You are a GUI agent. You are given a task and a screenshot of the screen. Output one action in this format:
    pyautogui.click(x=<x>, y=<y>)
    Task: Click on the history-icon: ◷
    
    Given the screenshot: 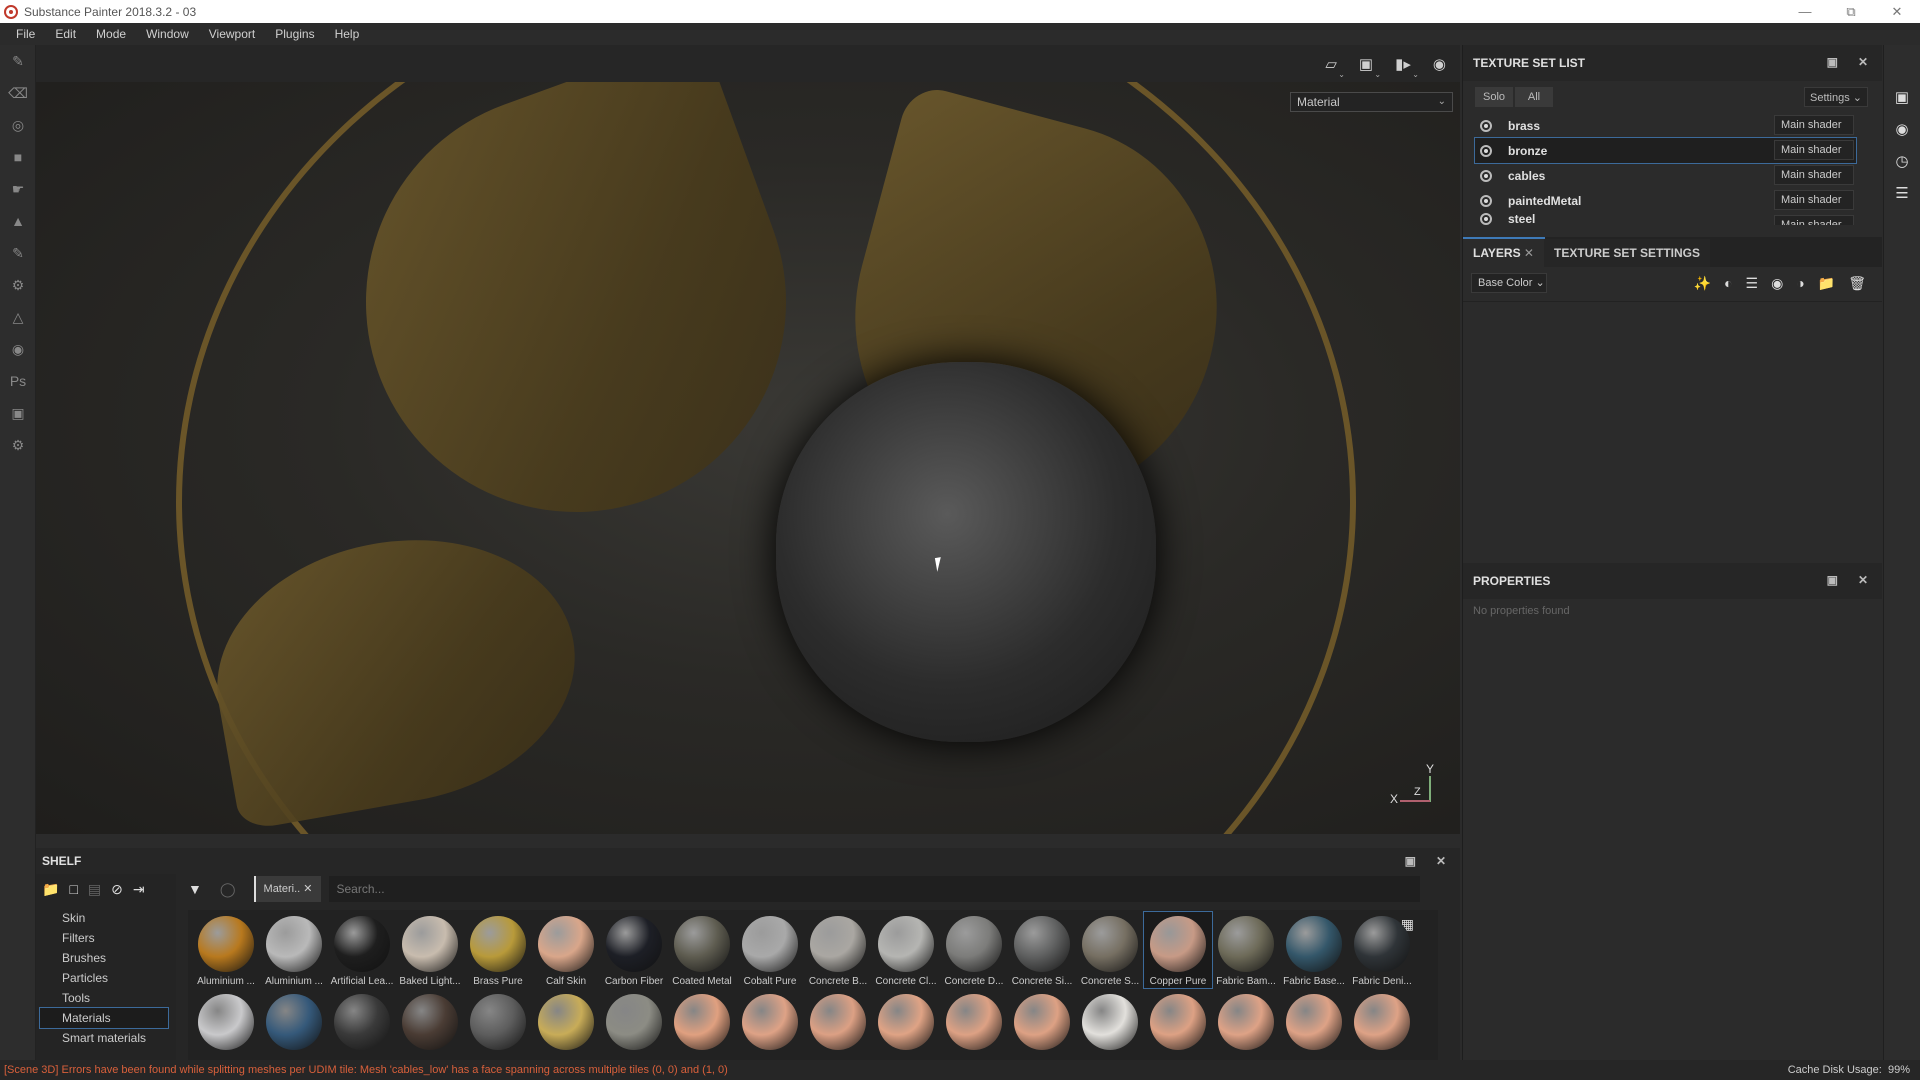 What is the action you would take?
    pyautogui.click(x=1902, y=161)
    